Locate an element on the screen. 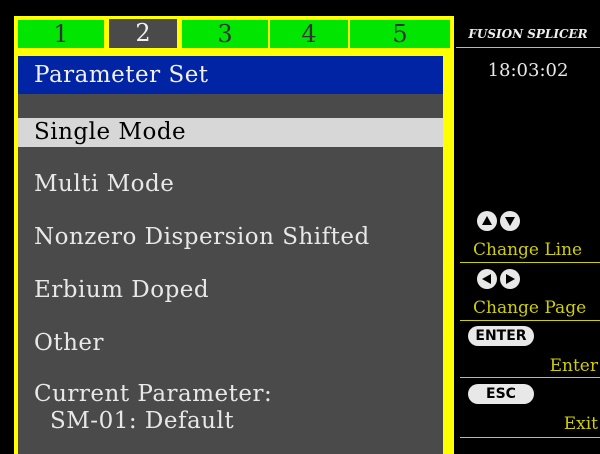  exit-label: Exit is located at coordinates (580, 424).